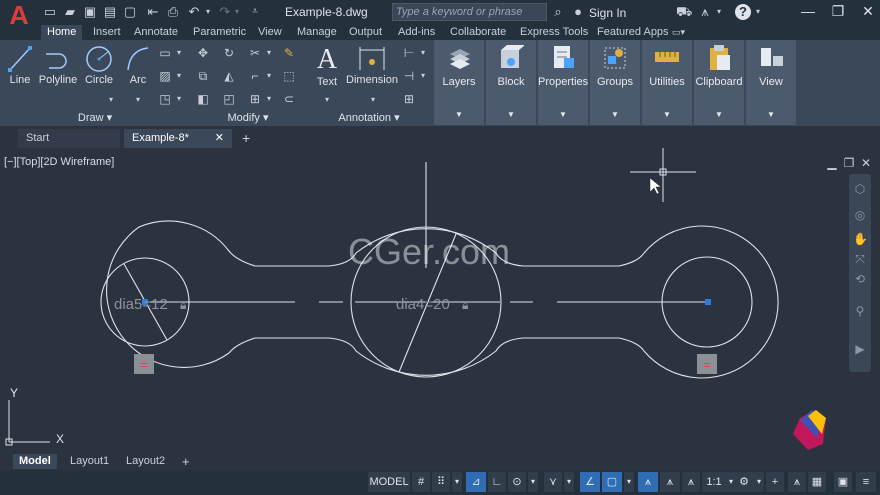  What do you see at coordinates (743, 12) in the screenshot?
I see `help-icon: ?` at bounding box center [743, 12].